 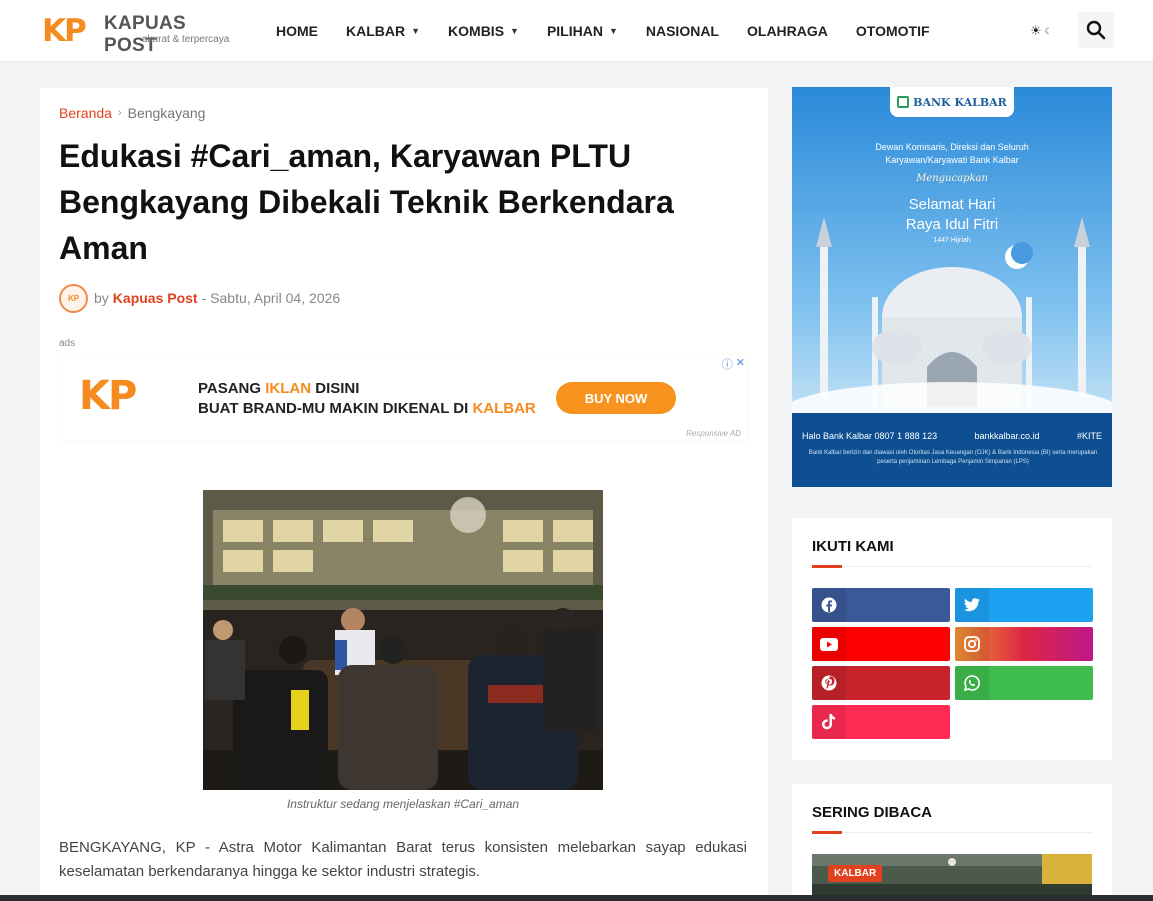 What do you see at coordinates (881, 644) in the screenshot?
I see `youtube-button` at bounding box center [881, 644].